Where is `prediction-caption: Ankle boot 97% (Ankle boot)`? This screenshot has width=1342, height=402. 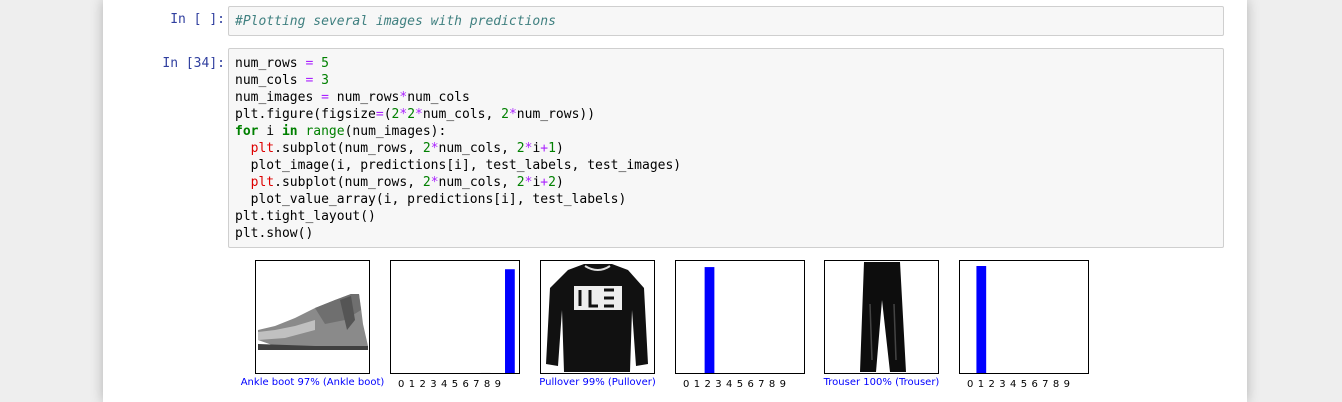 prediction-caption: Ankle boot 97% (Ankle boot) is located at coordinates (312, 382).